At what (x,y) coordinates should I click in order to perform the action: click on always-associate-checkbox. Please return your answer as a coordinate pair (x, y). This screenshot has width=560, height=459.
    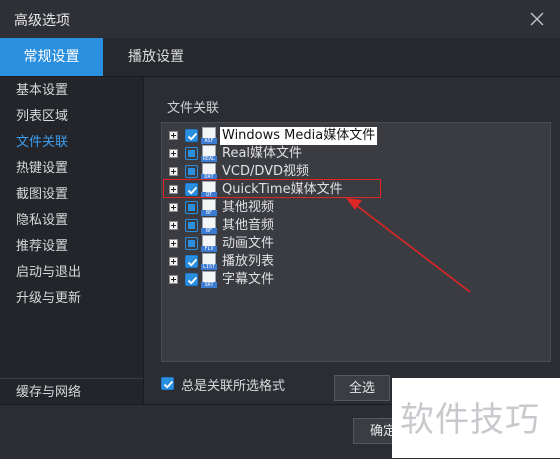
    Looking at the image, I should click on (167, 383).